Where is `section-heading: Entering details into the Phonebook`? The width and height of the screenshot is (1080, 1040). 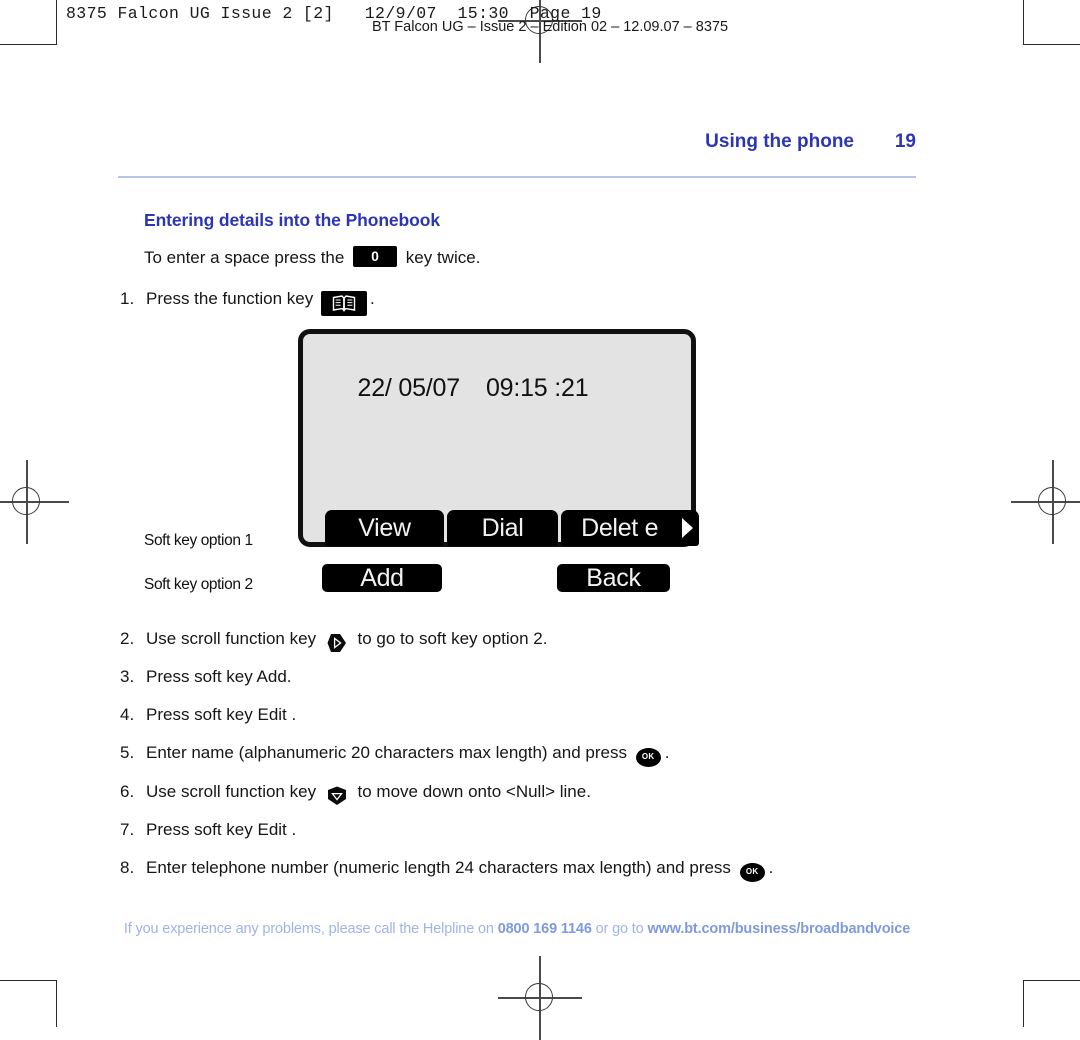 section-heading: Entering details into the Phonebook is located at coordinates (292, 220).